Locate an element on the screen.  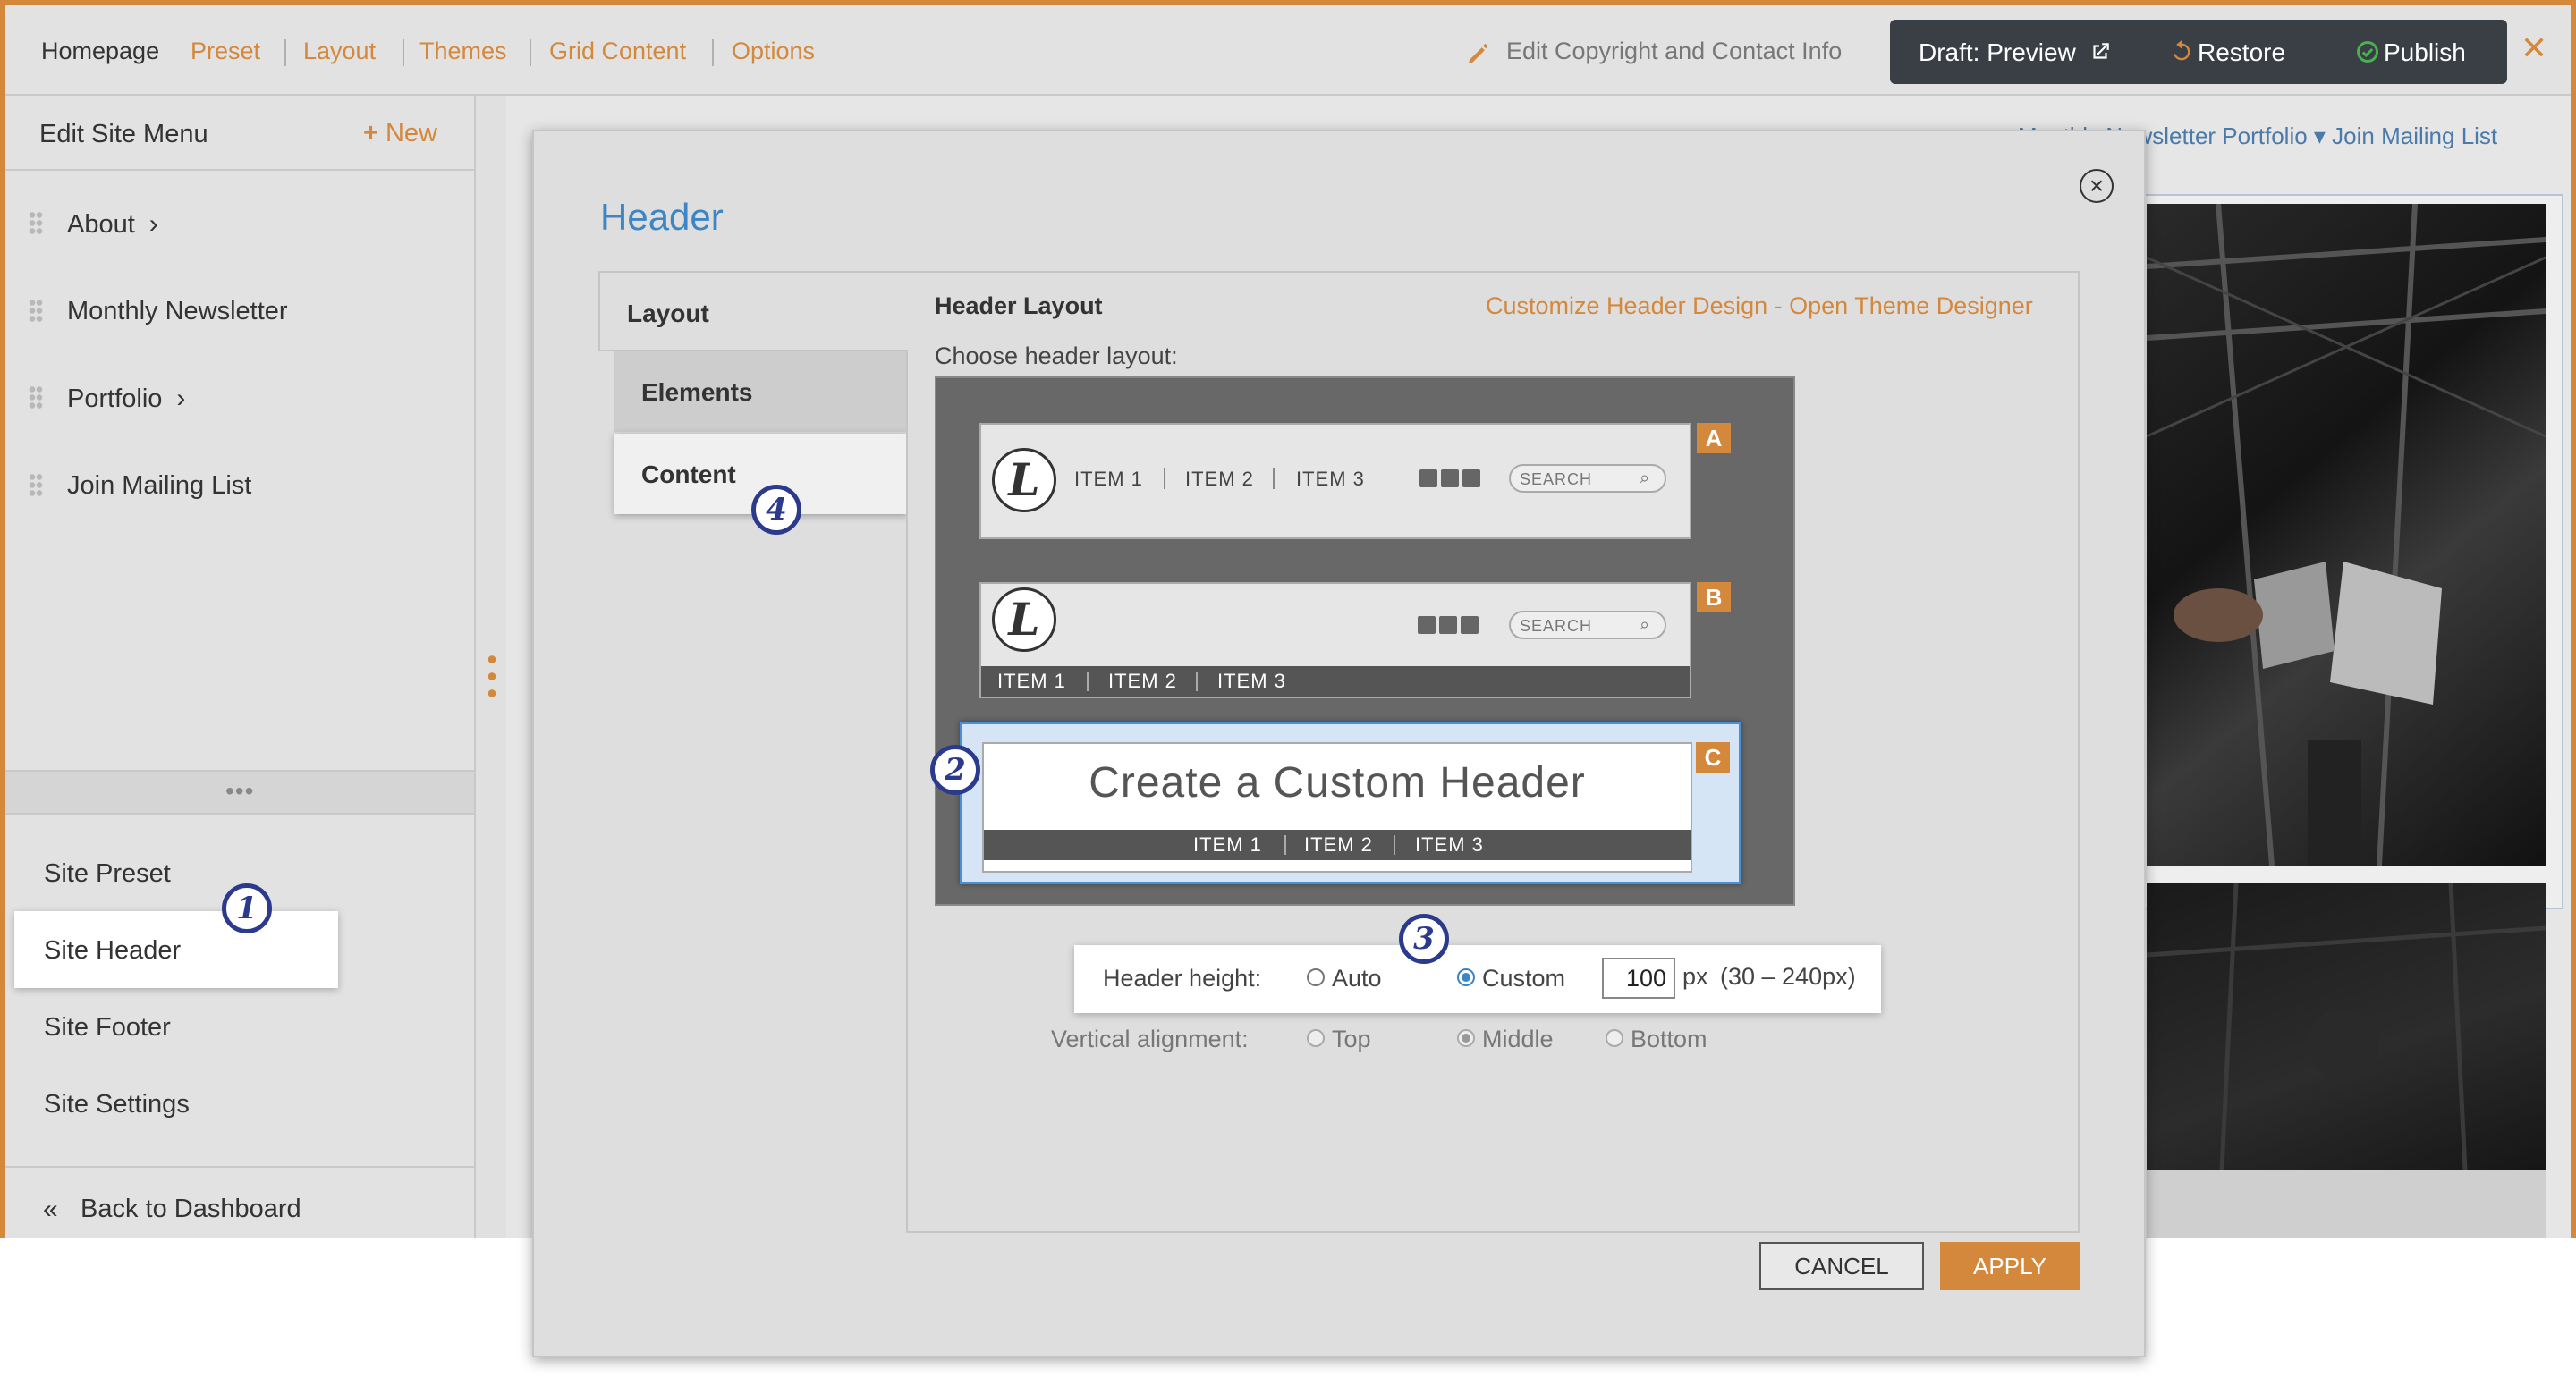
close-editor-icon: ✕ is located at coordinates (2534, 48).